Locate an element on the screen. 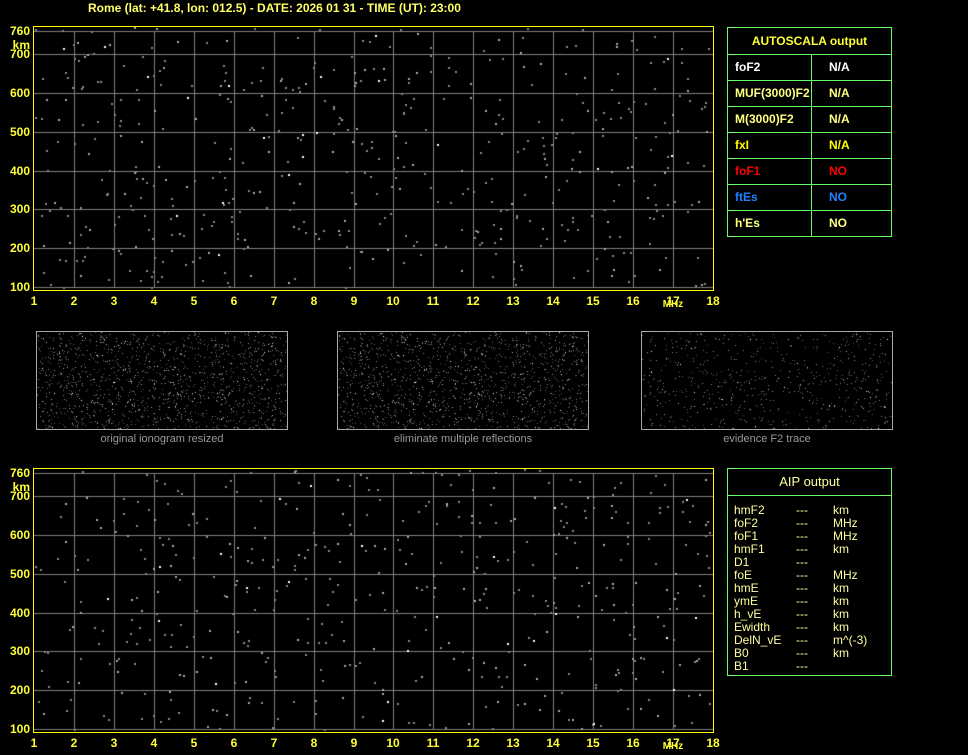  autoscala-row: foF1 NO is located at coordinates (809, 172).